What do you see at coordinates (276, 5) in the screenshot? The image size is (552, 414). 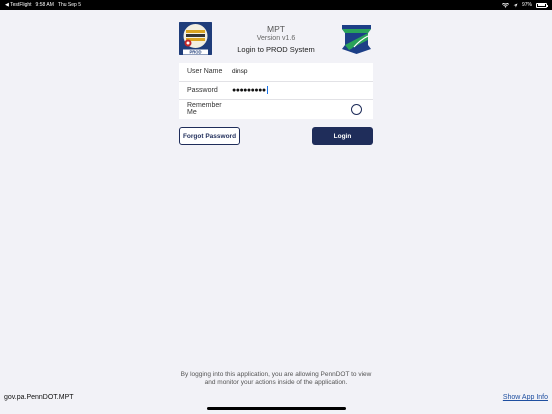 I see `status-bar: ◀ TestFlight 9:58 AM Thu Sep 5 97%` at bounding box center [276, 5].